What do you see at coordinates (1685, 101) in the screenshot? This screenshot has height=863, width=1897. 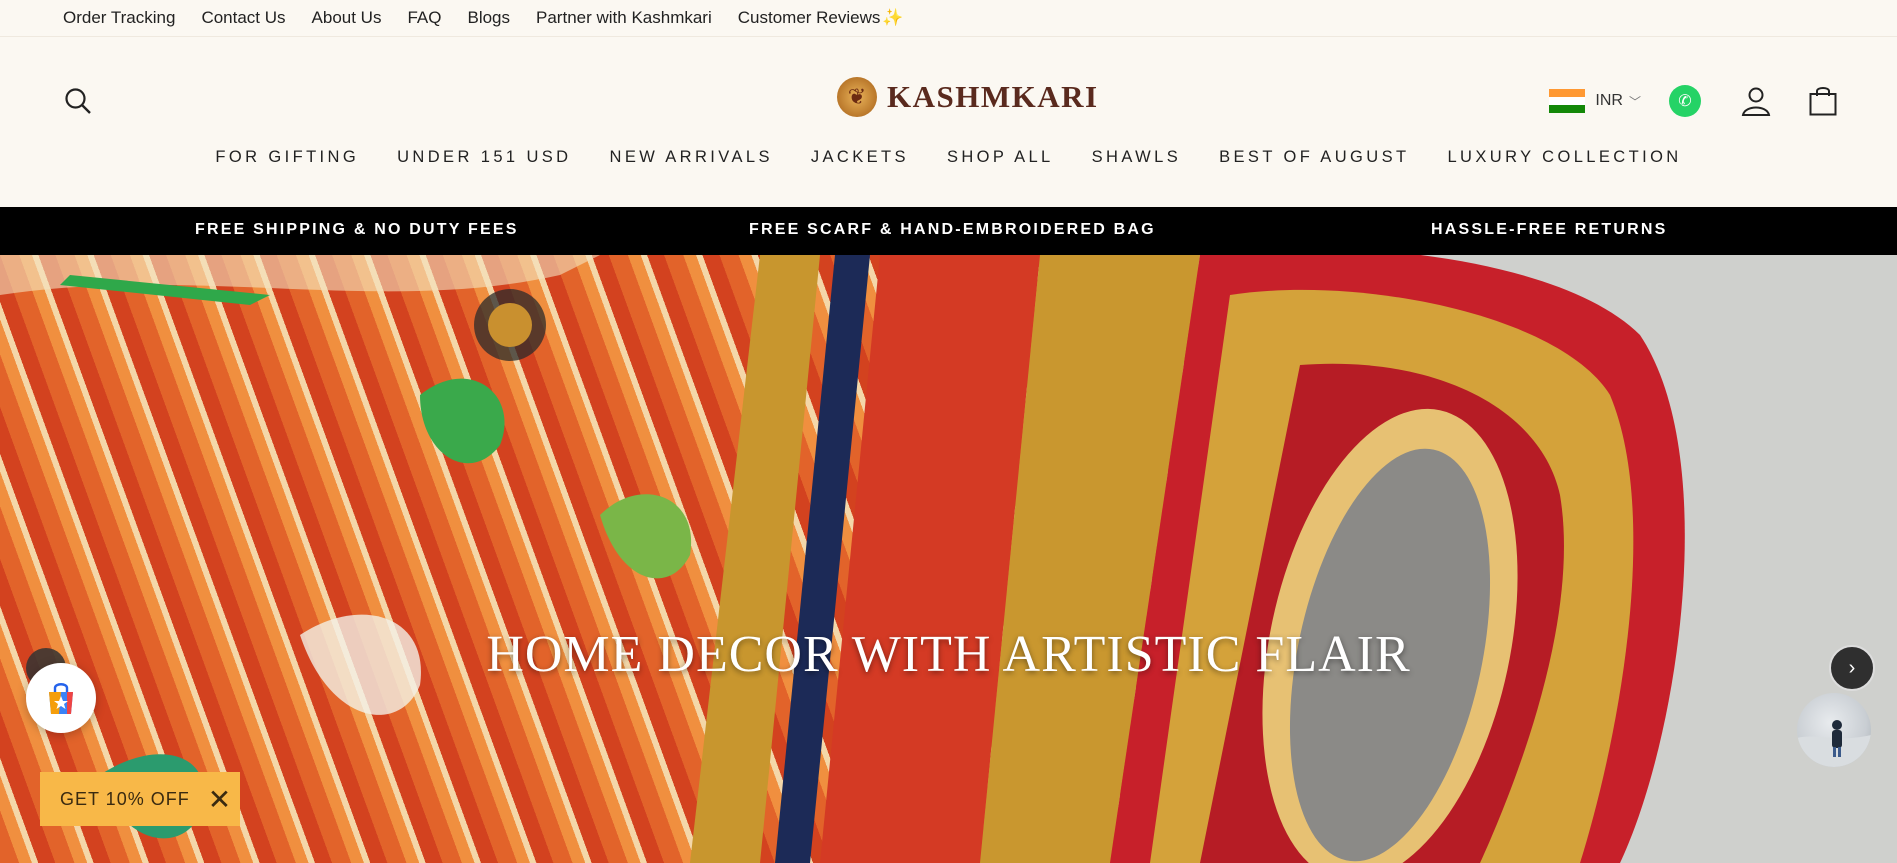 I see `whatsapp-icon: ✆` at bounding box center [1685, 101].